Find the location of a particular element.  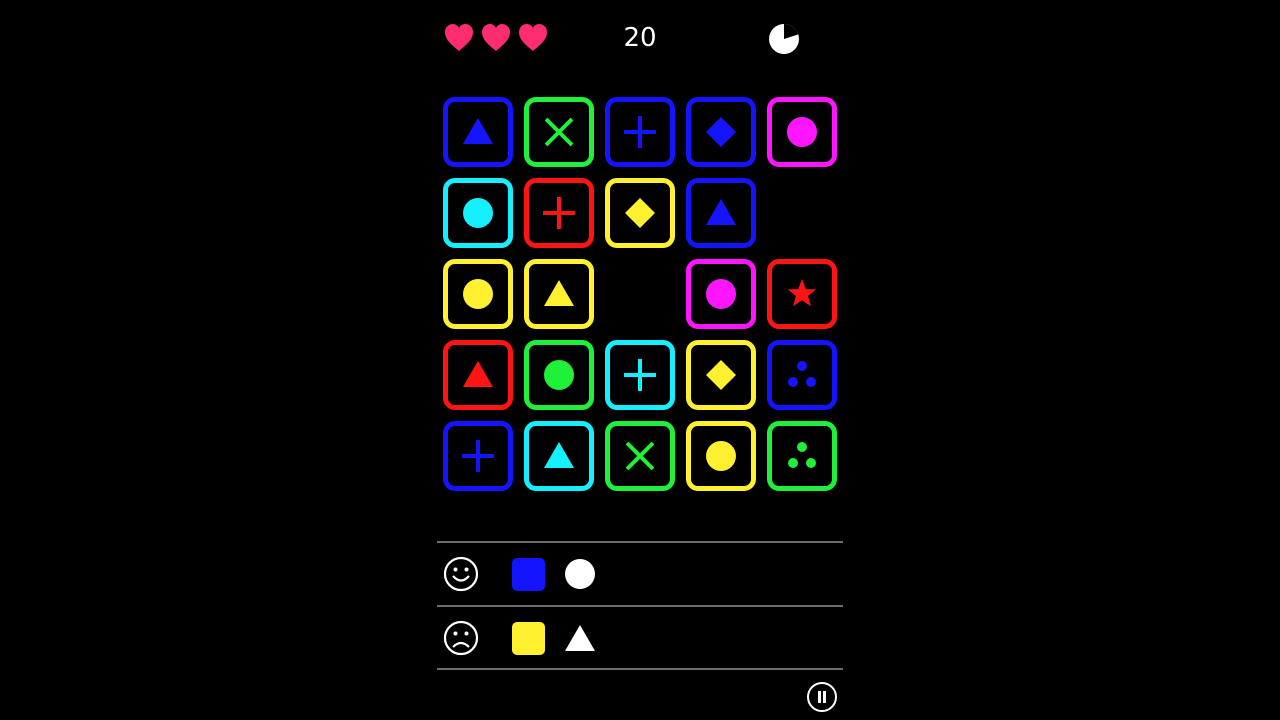

score: 20 is located at coordinates (640, 38).